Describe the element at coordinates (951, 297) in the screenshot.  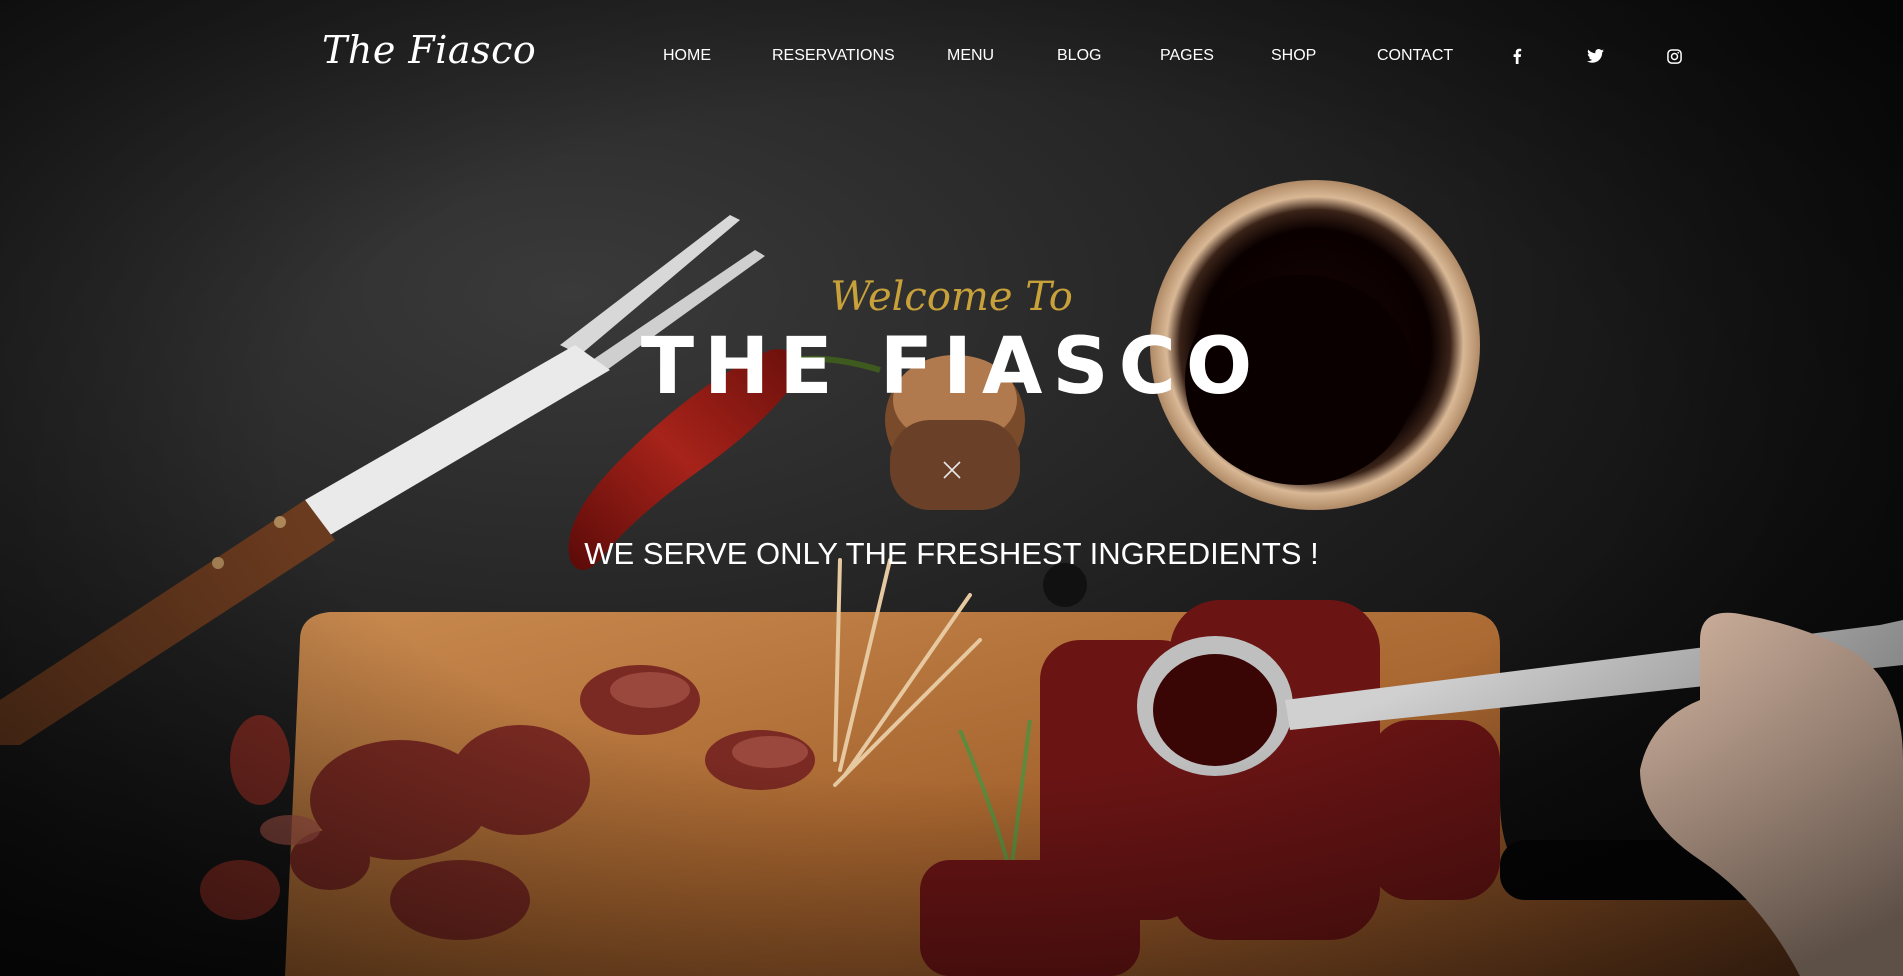
I see `welcome-heading: Welcome To` at that location.